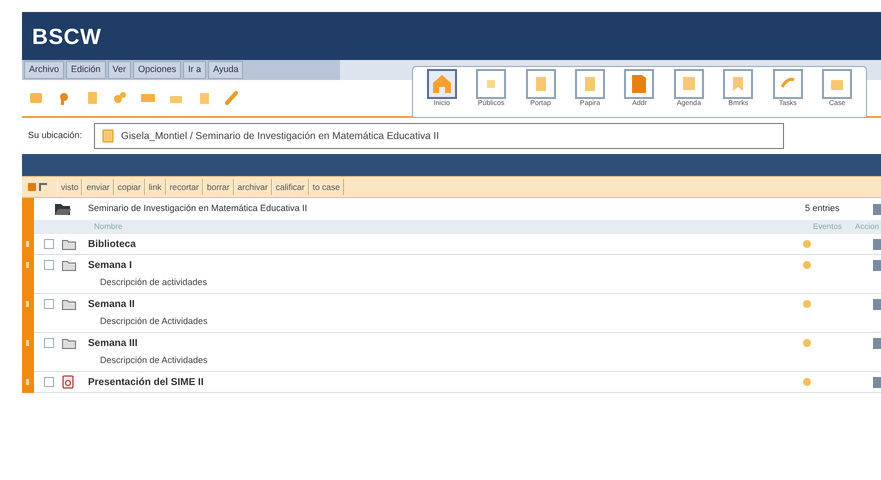 The image size is (881, 480). Describe the element at coordinates (67, 36) in the screenshot. I see `logo: BSCW` at that location.